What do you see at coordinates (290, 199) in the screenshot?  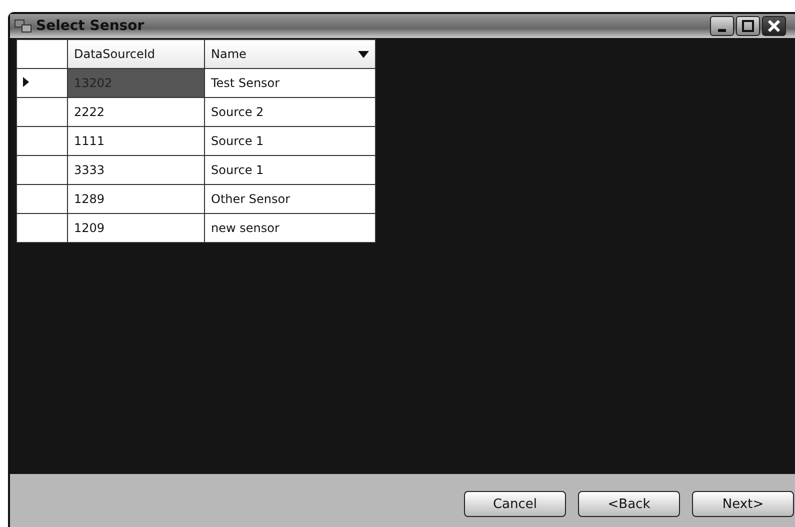 I see `table-cell: Other Sensor` at bounding box center [290, 199].